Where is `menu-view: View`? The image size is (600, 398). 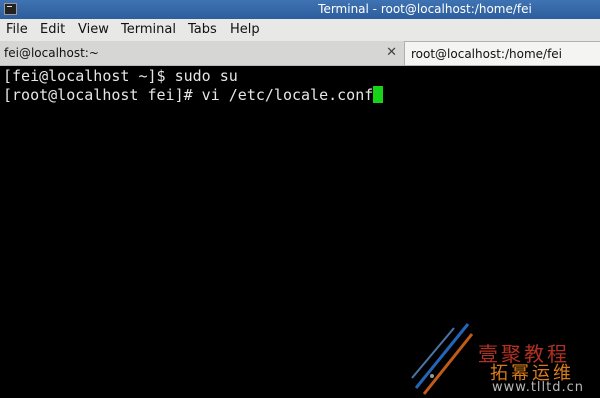 menu-view: View is located at coordinates (93, 30).